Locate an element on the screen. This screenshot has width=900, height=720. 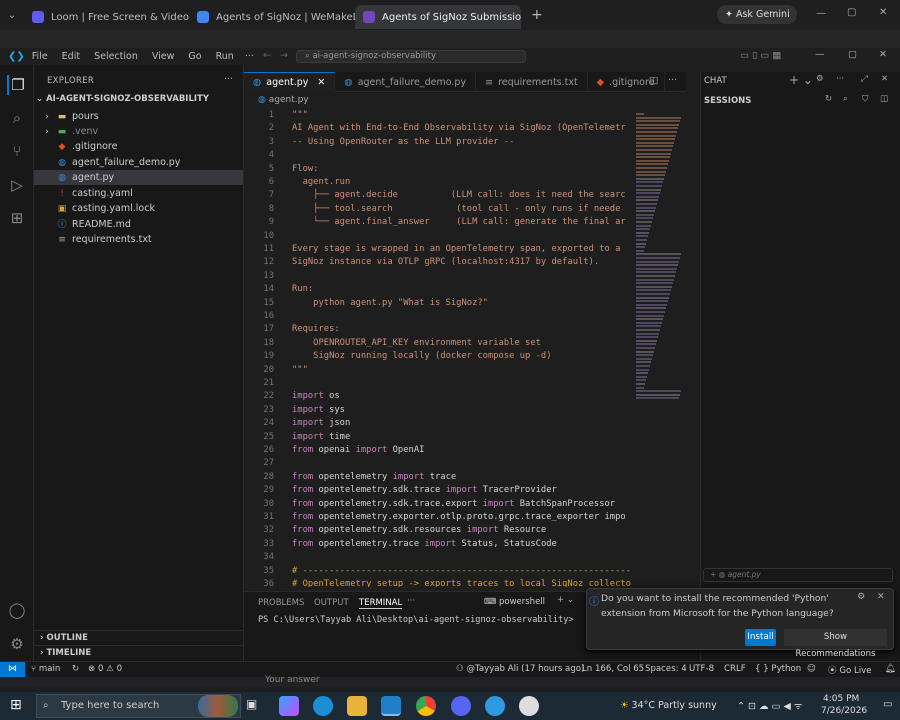
ask-gemini-button: ✦ Ask Gemini is located at coordinates (757, 14).